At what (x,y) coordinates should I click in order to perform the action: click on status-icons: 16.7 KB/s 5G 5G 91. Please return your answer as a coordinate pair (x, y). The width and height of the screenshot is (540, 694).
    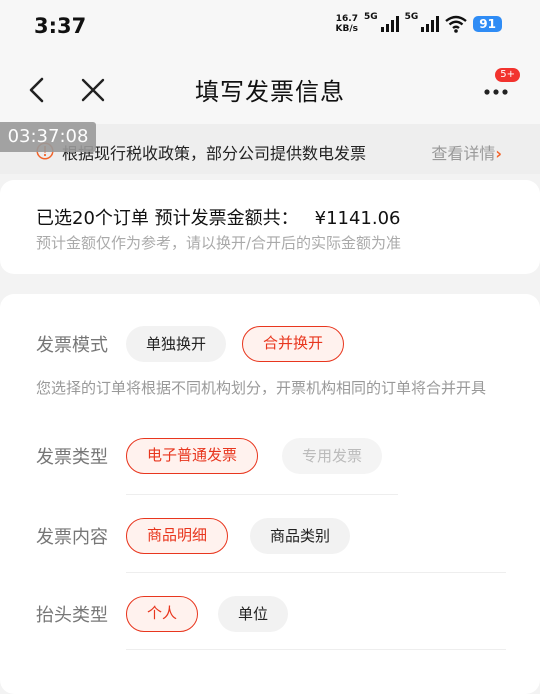
    Looking at the image, I should click on (418, 23).